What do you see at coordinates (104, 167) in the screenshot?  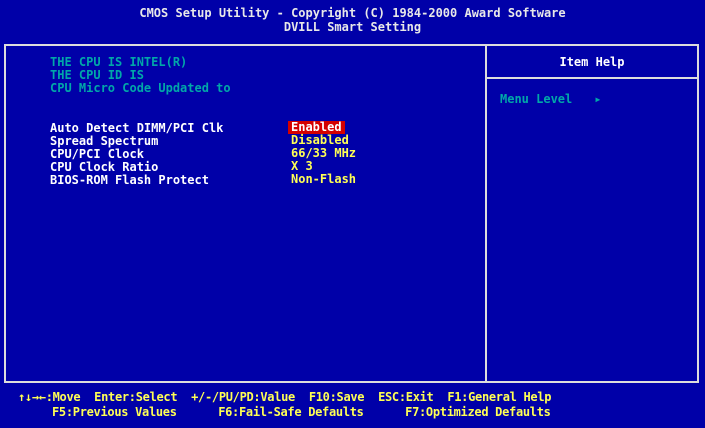 I see `setting-label: CPU Clock Ratio` at bounding box center [104, 167].